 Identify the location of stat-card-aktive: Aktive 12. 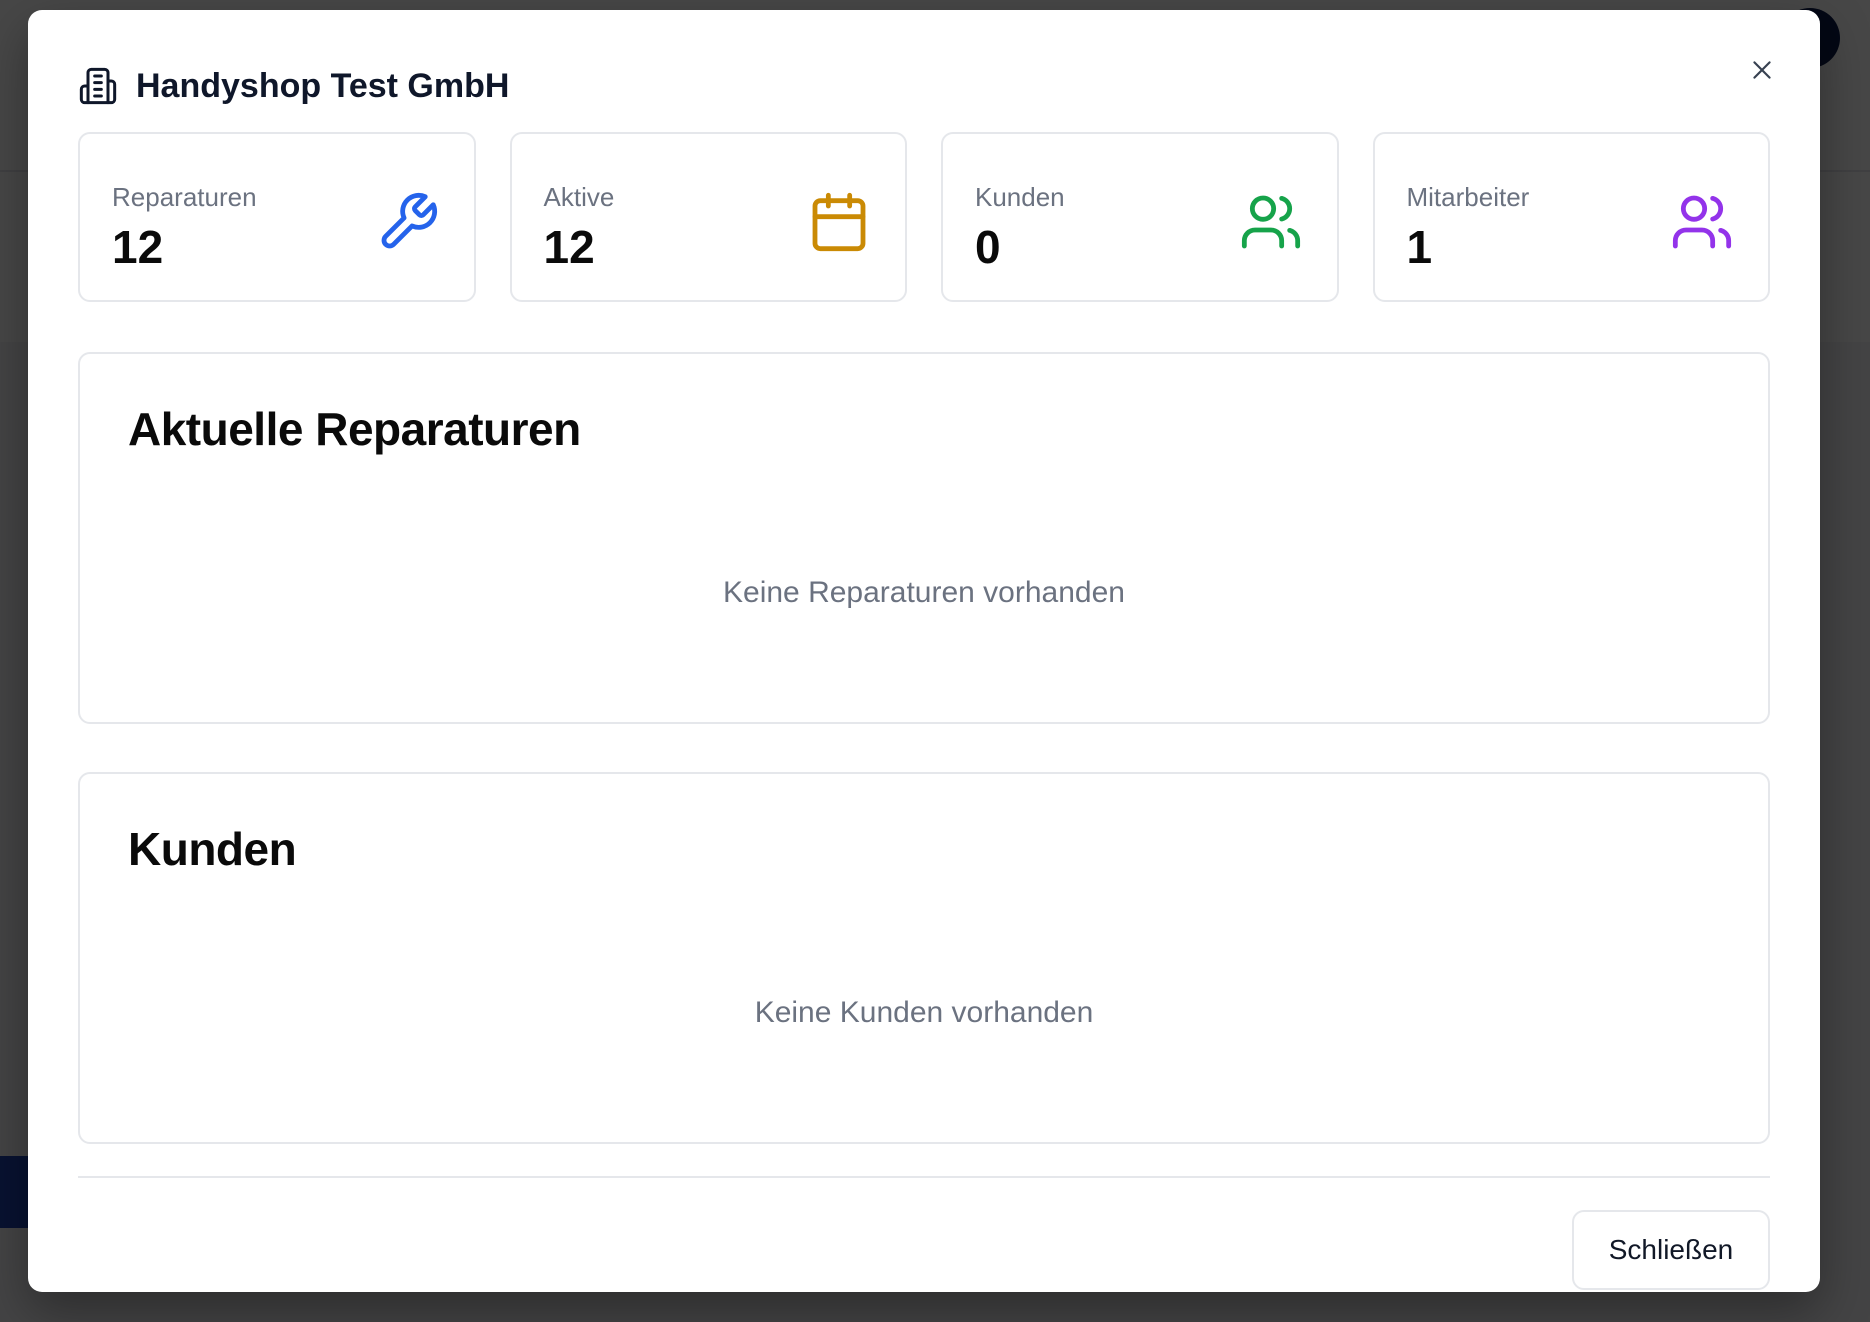
(708, 217).